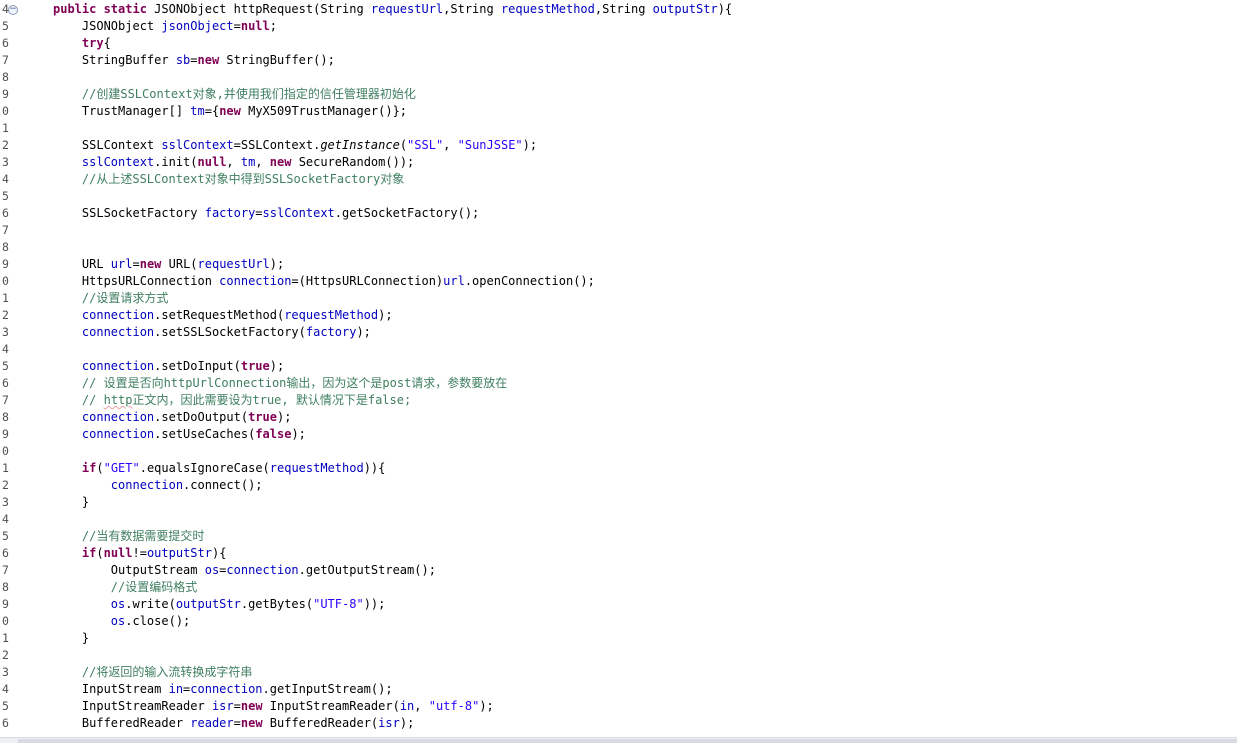 The width and height of the screenshot is (1237, 743). What do you see at coordinates (421, 706) in the screenshot?
I see `code-token: ,` at bounding box center [421, 706].